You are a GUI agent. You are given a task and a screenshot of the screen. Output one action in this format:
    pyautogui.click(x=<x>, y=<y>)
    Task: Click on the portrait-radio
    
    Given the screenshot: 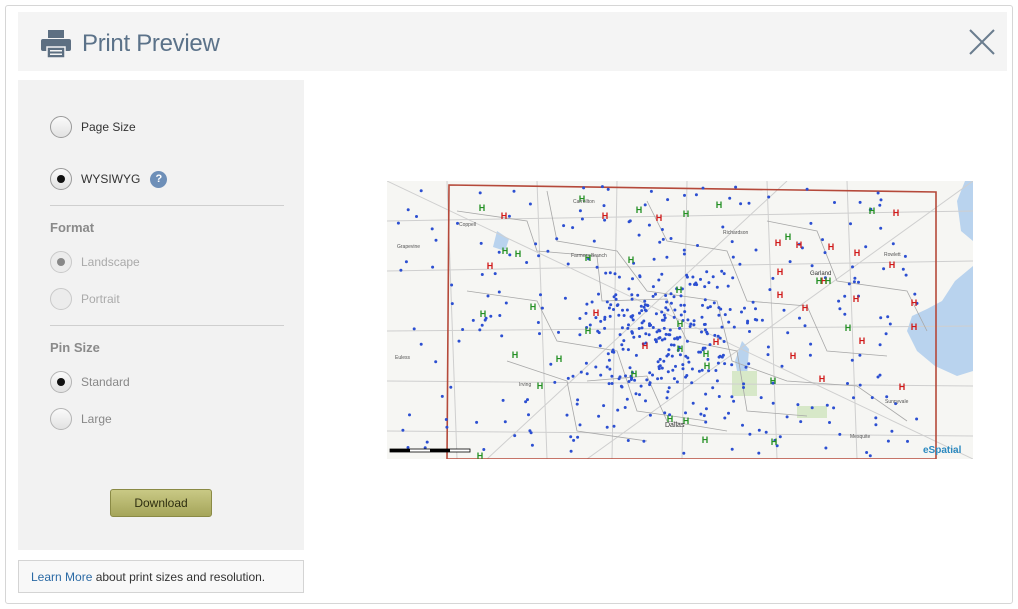 What is the action you would take?
    pyautogui.click(x=61, y=299)
    